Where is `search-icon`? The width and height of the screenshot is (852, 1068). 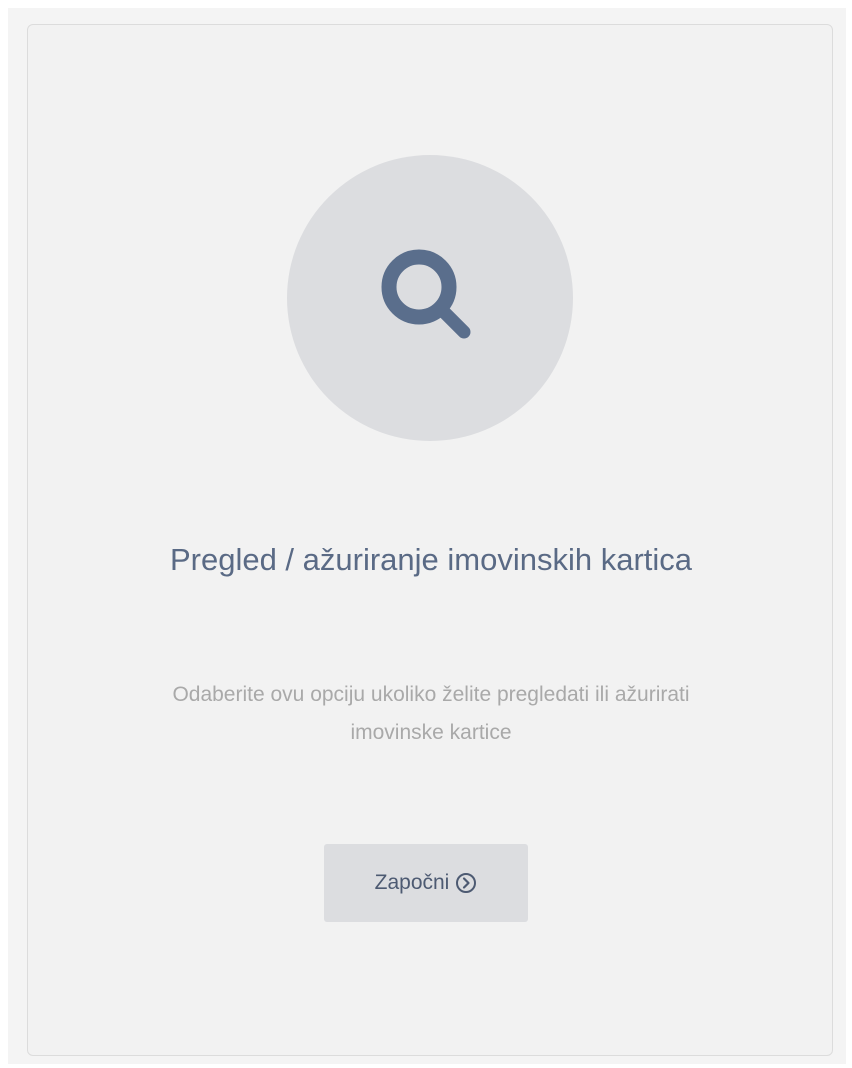 search-icon is located at coordinates (426, 294).